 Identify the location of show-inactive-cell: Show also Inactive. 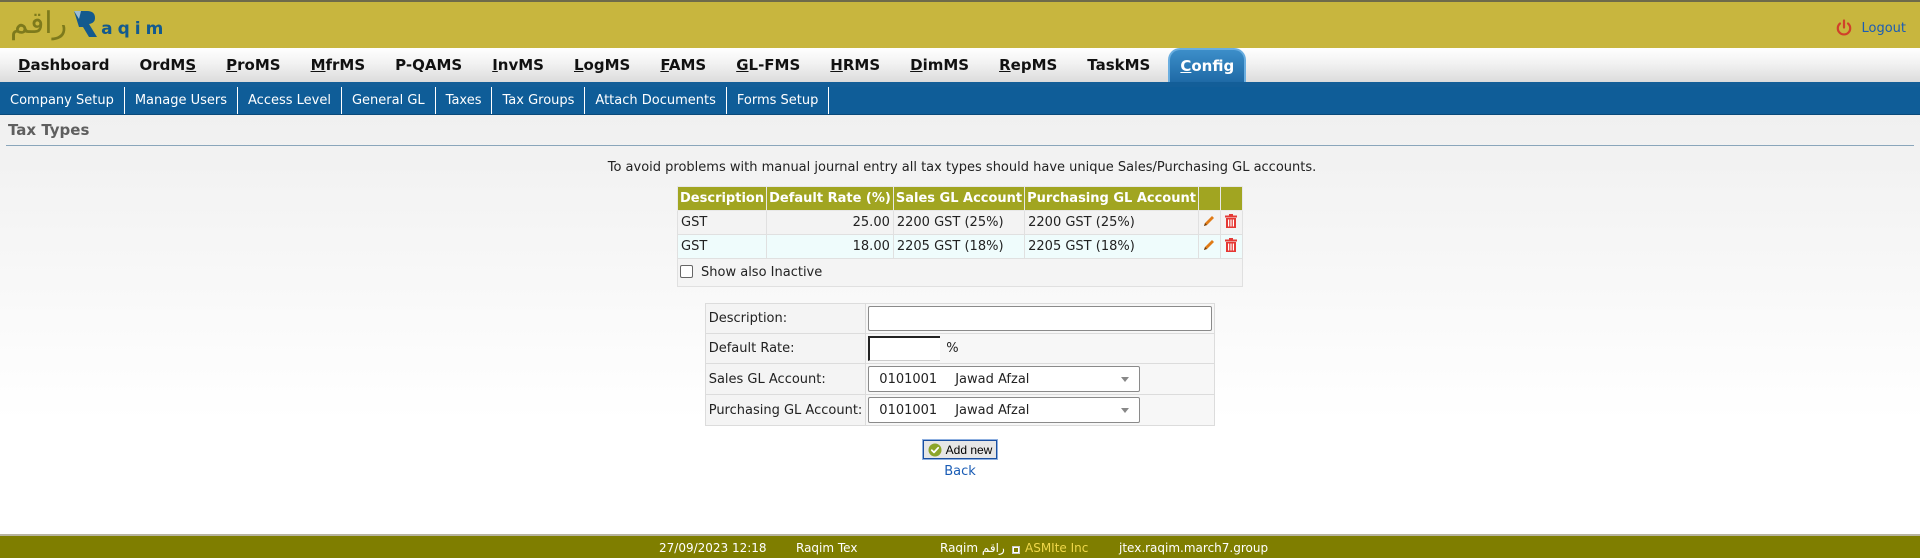
(960, 272).